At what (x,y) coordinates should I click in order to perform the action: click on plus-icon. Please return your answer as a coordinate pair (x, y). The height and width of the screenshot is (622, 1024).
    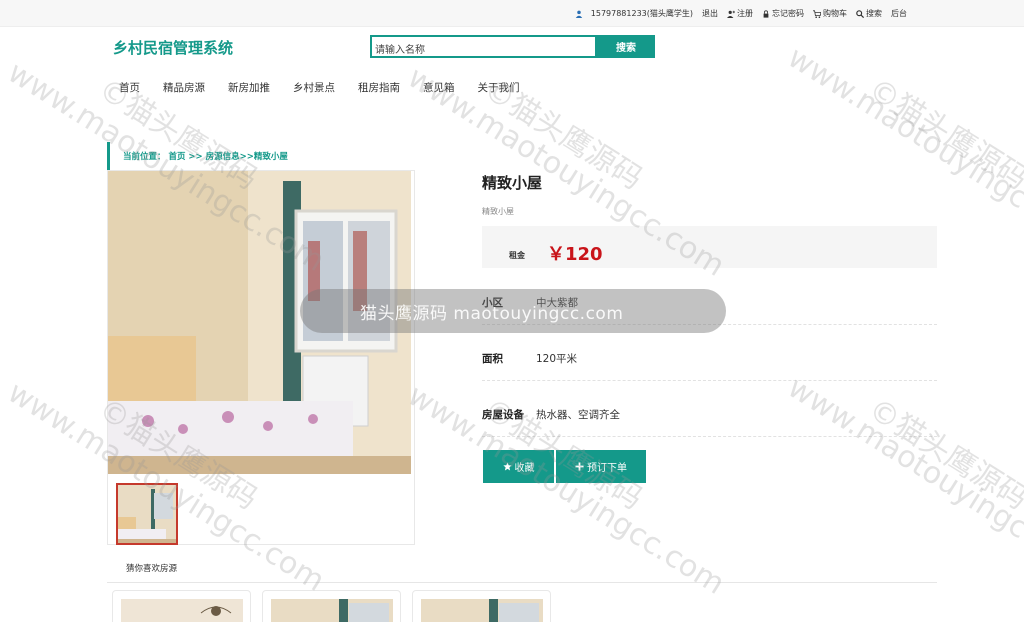
    Looking at the image, I should click on (579, 466).